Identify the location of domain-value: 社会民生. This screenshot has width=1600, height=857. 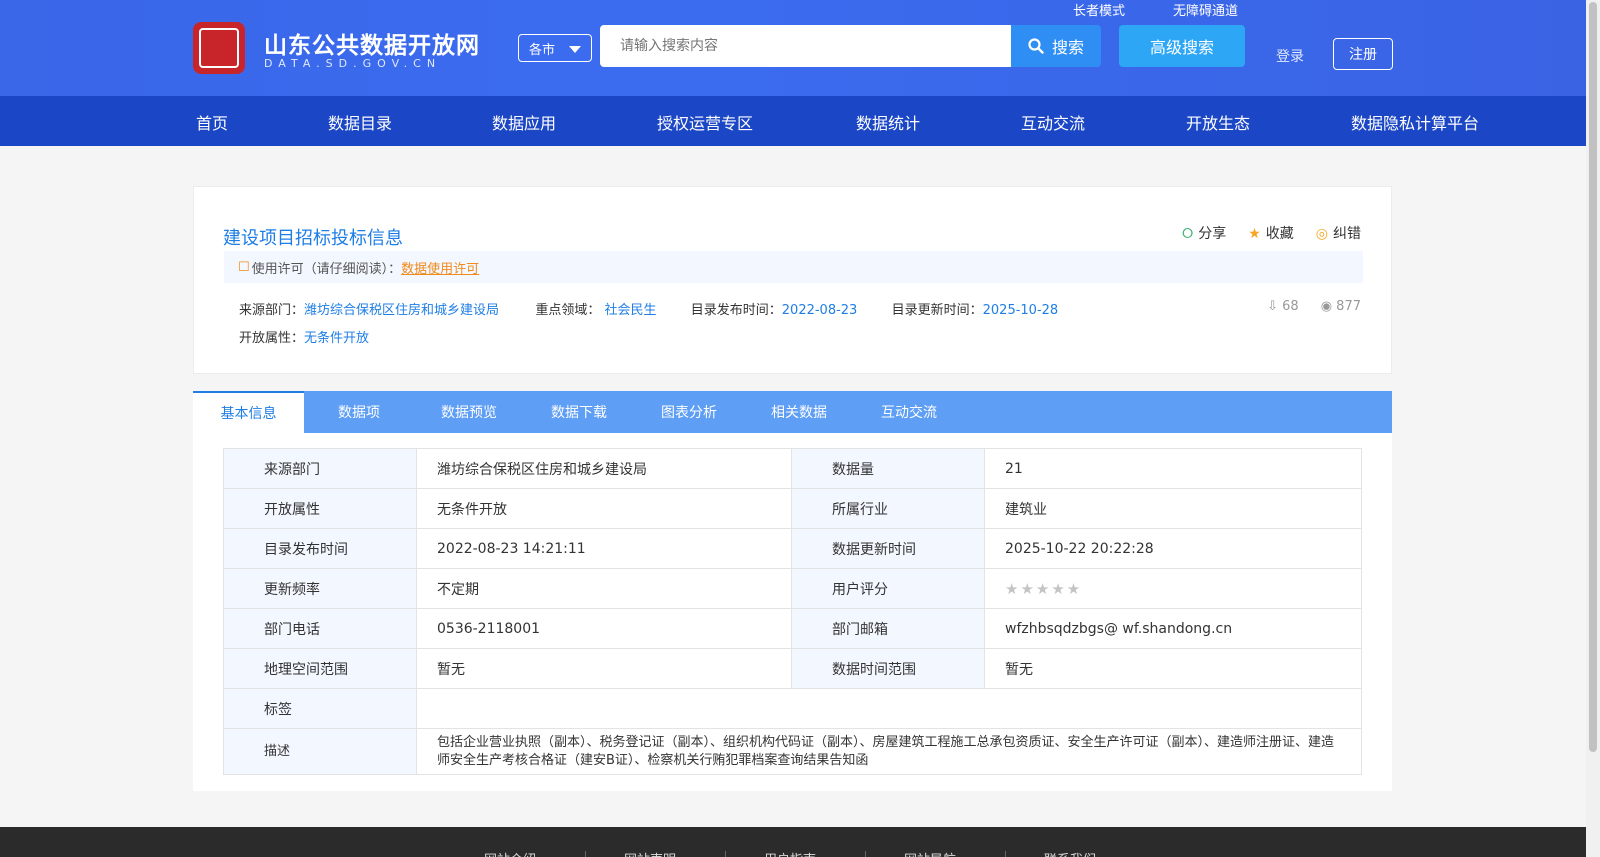
(630, 310).